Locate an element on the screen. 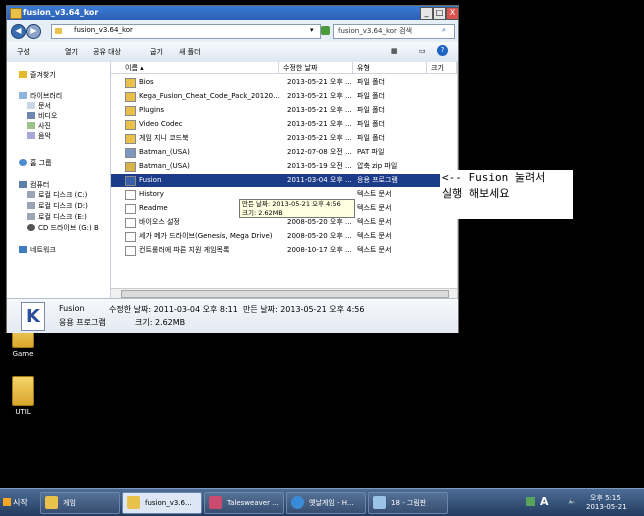 The image size is (644, 516). table-row: Batman_(USA) 2012-07-08 오전 ... PAT 파일 is located at coordinates (284, 152).